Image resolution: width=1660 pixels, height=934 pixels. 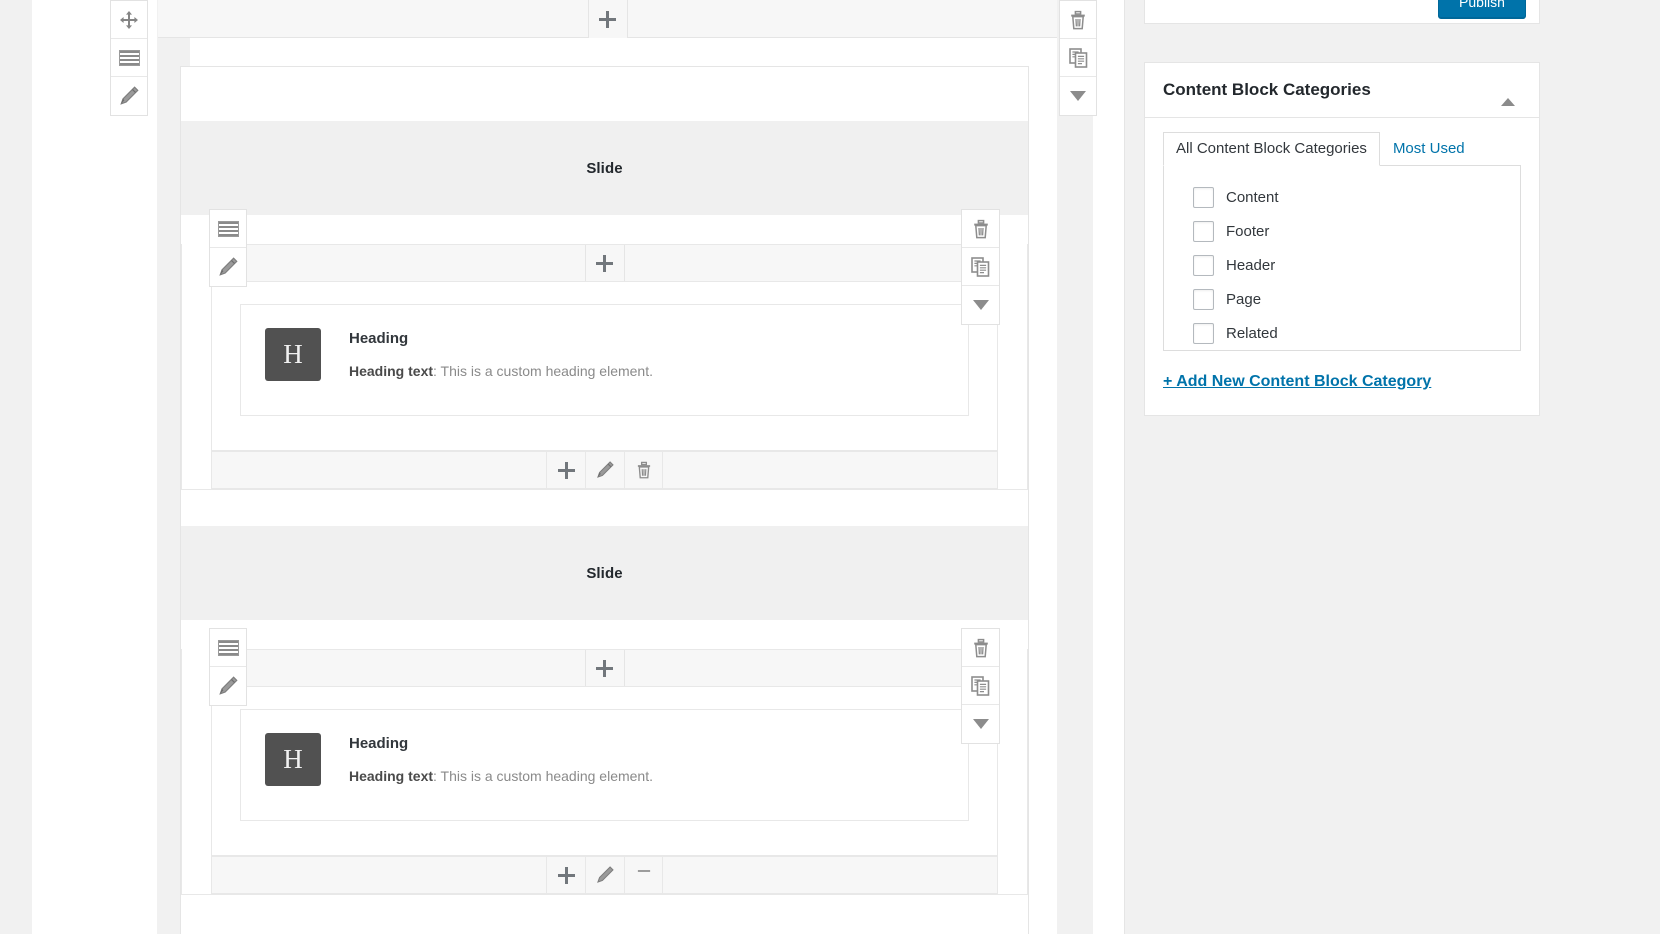 I want to click on checkbox-header, so click(x=1203, y=265).